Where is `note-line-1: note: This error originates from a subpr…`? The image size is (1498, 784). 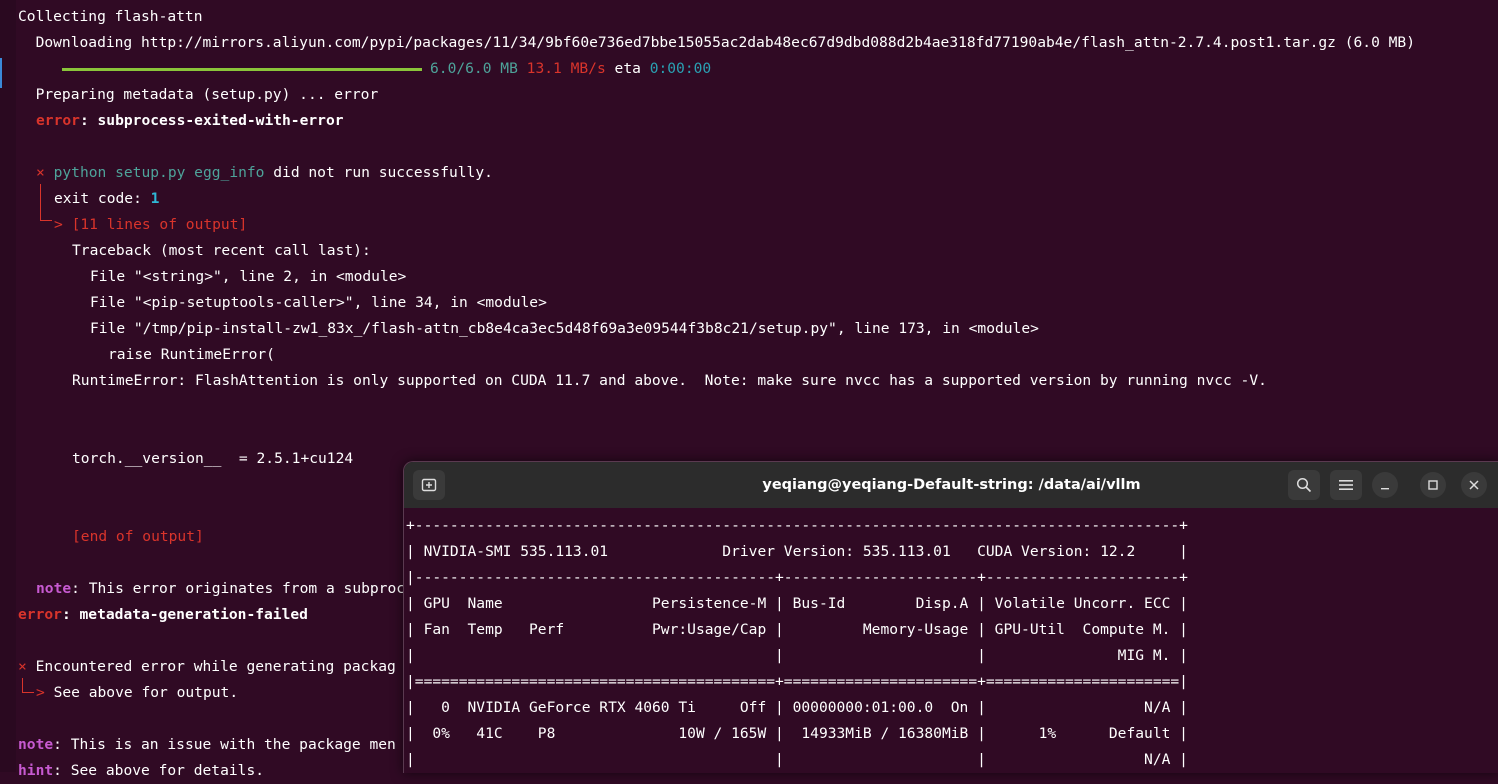
note-line-1: note: This error originates from a subpr… is located at coordinates (225, 589).